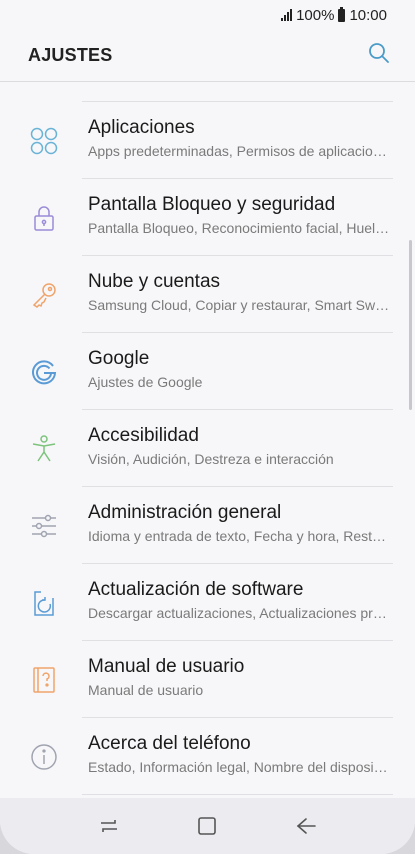  I want to click on battery-percent: 100%, so click(315, 15).